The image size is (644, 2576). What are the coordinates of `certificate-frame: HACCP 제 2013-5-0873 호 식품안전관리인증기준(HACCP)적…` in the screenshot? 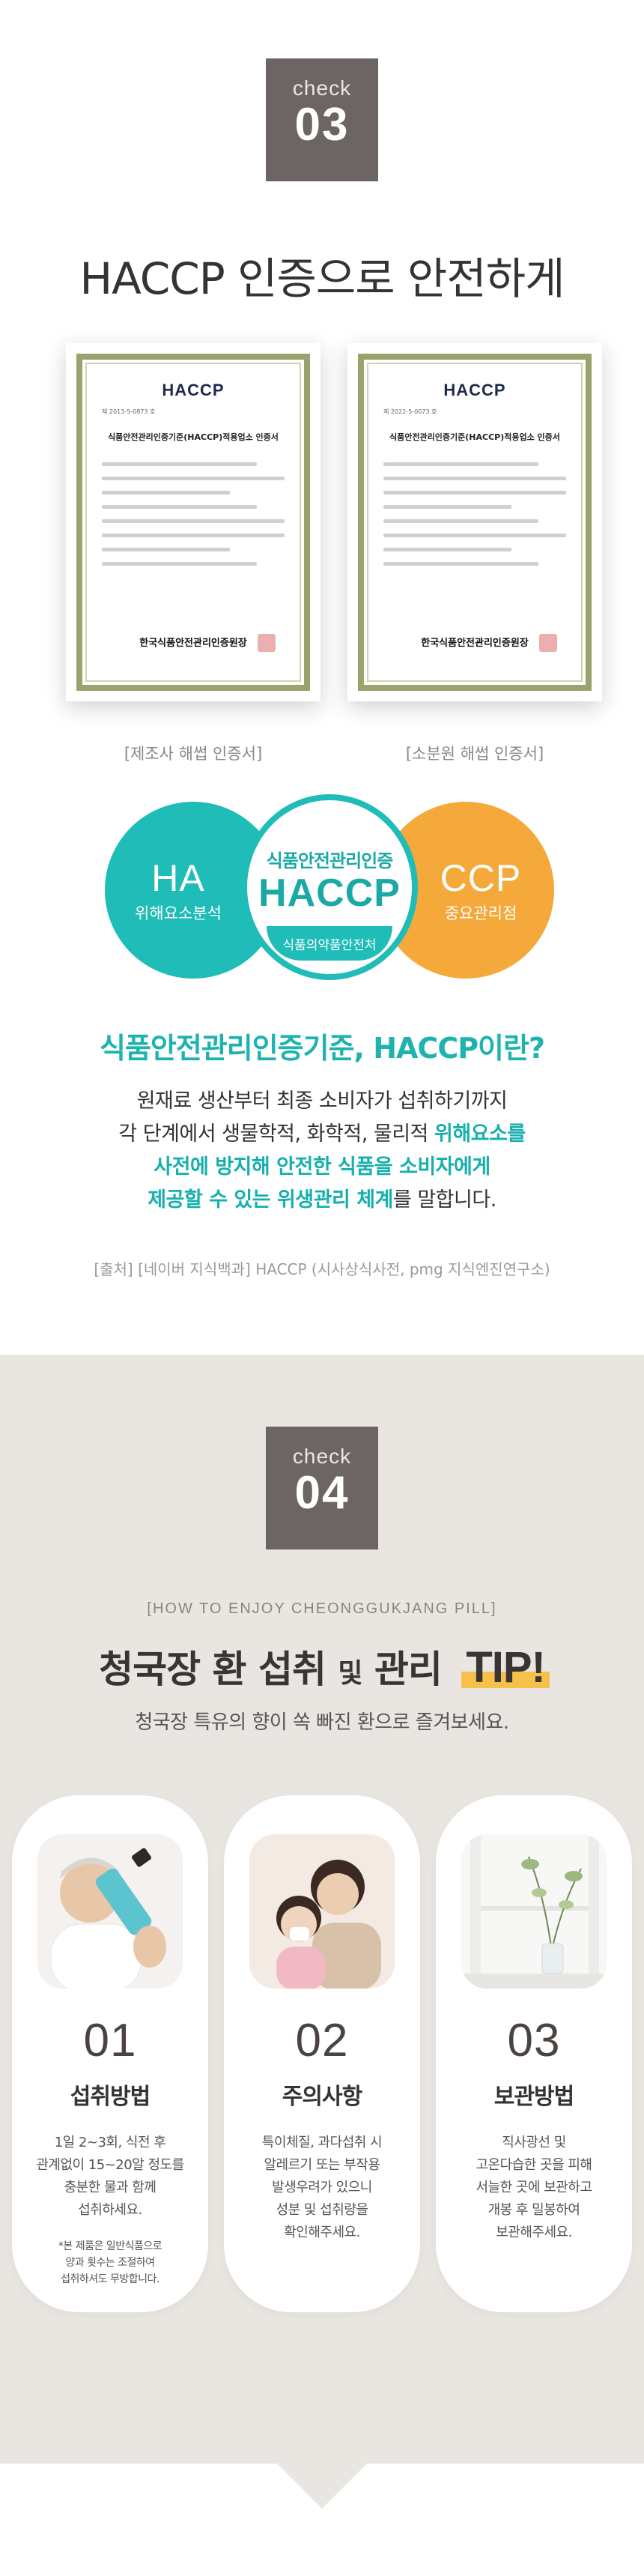 It's located at (193, 522).